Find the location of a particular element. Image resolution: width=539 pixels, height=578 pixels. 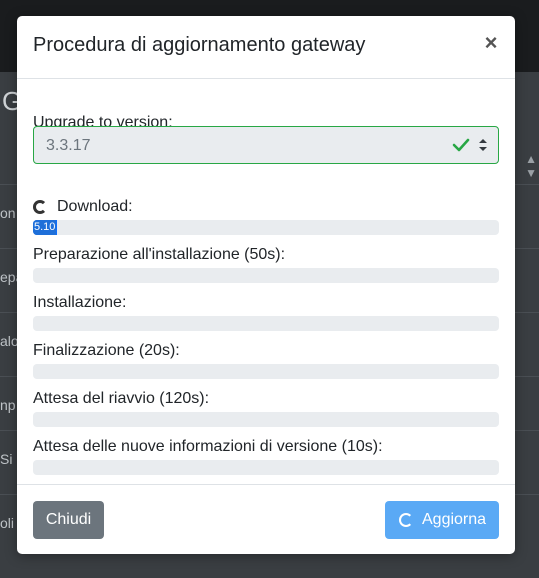

dialog-title: Procedura di aggiornamento gateway is located at coordinates (199, 45).